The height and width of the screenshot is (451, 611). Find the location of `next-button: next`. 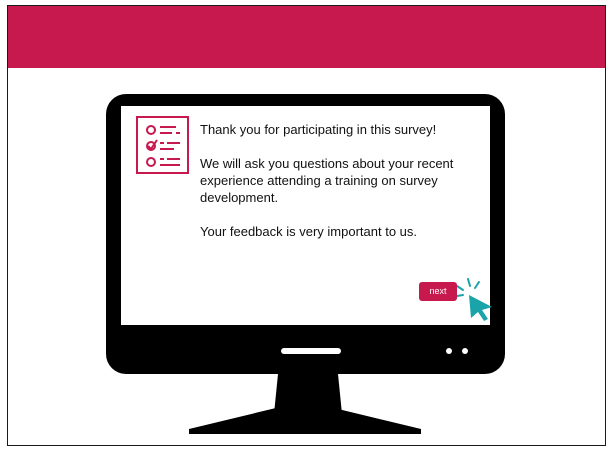

next-button: next is located at coordinates (438, 291).